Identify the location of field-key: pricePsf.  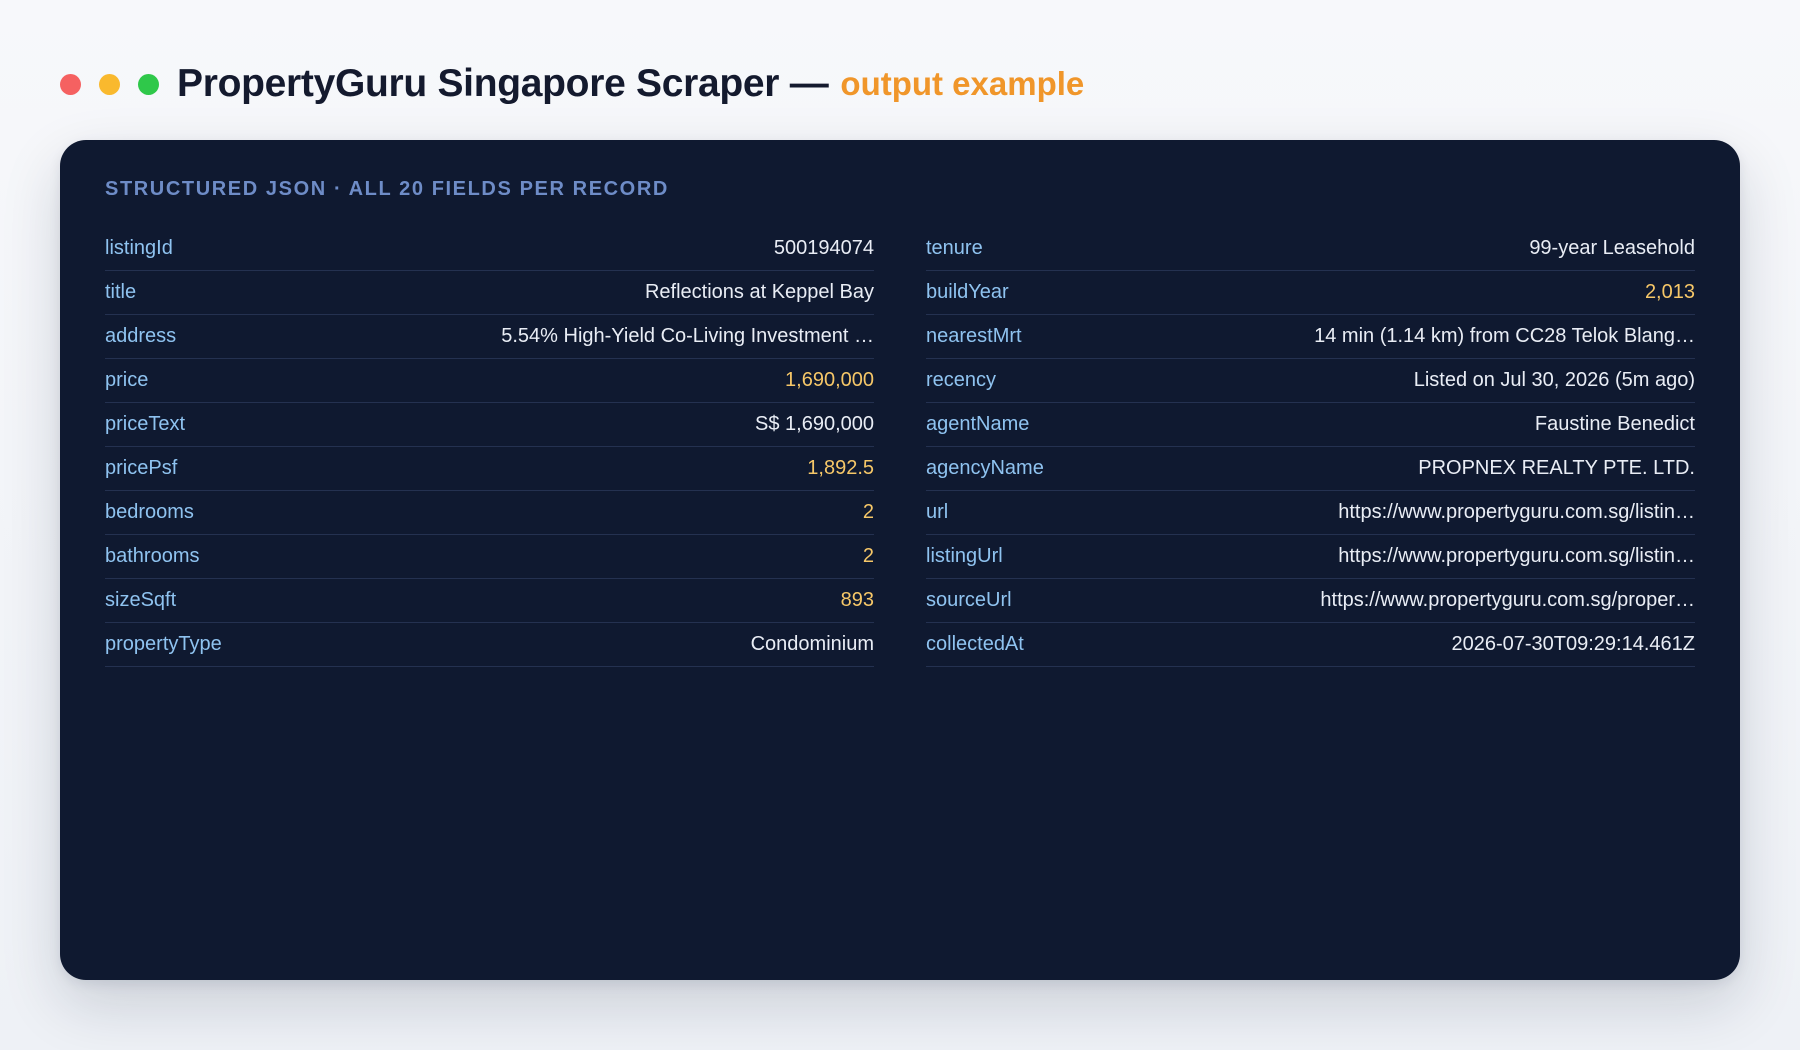
(141, 468).